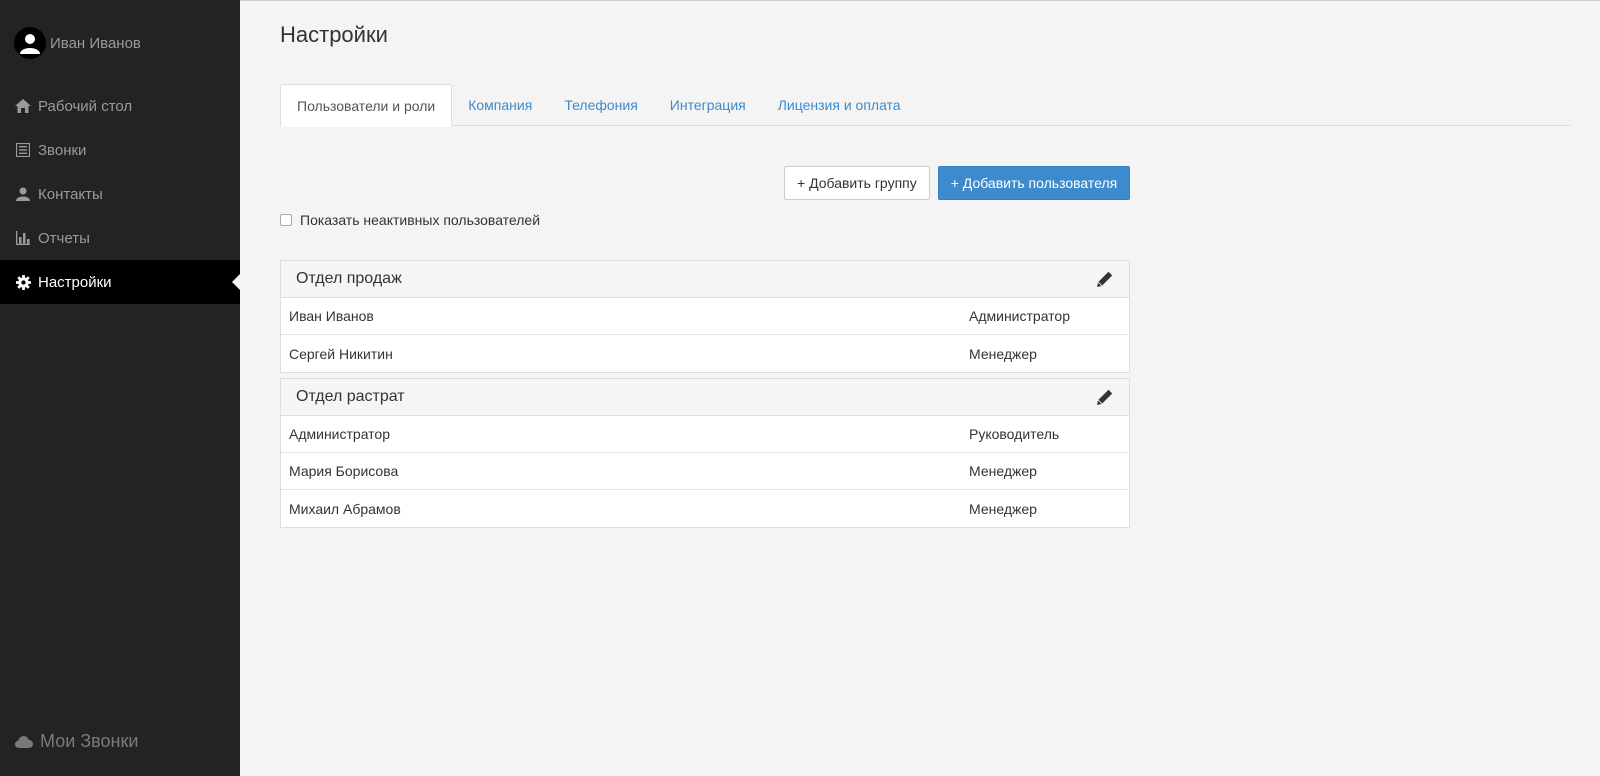  Describe the element at coordinates (23, 282) in the screenshot. I see `gear-icon` at that location.